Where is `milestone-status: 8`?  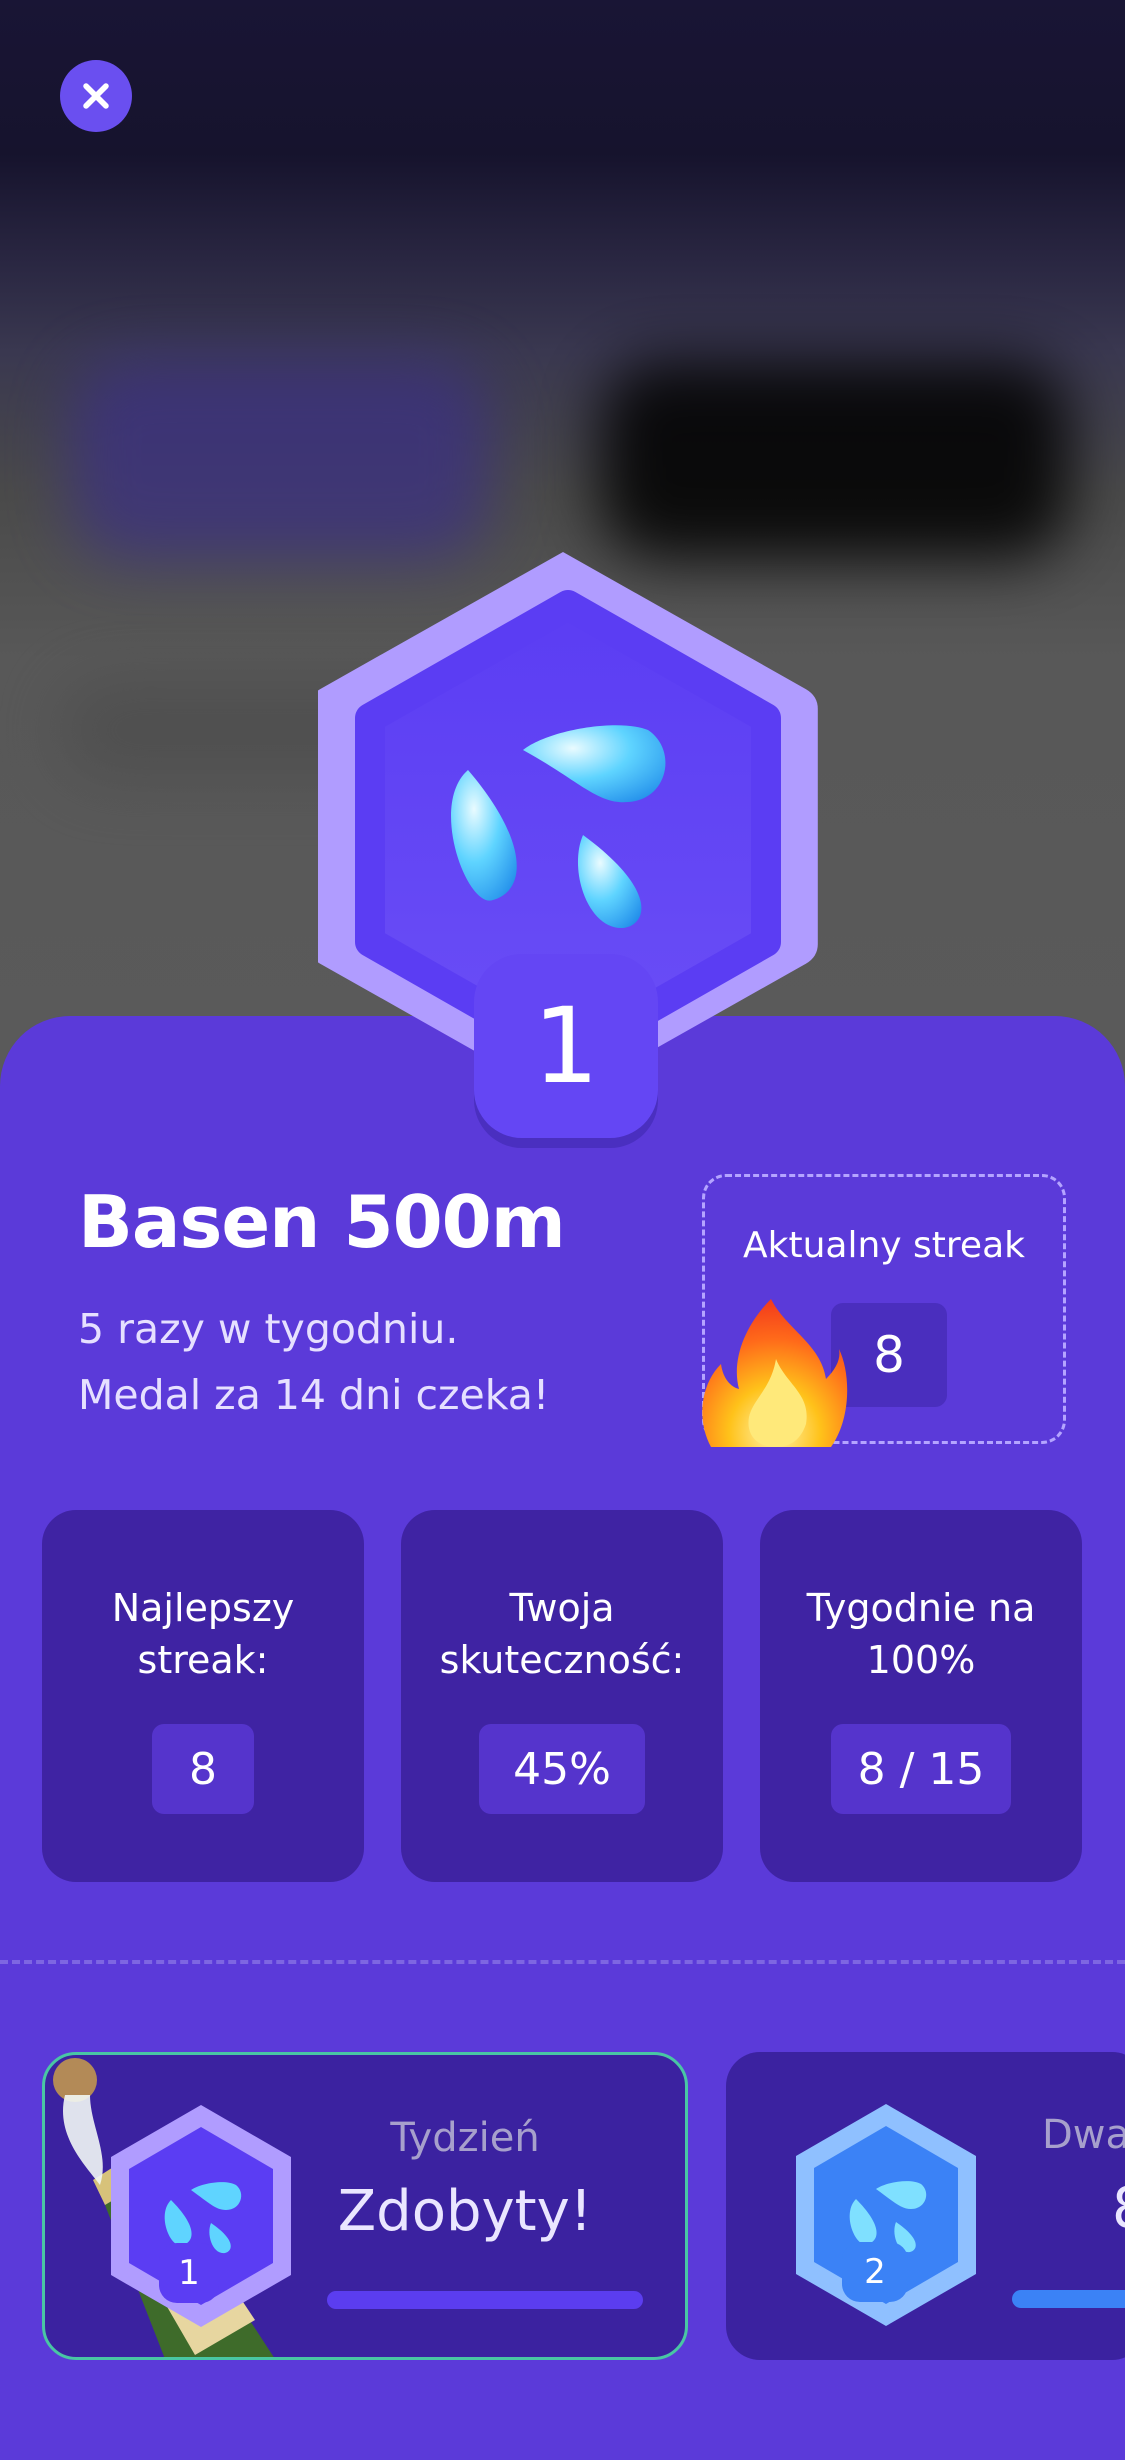 milestone-status: 8 is located at coordinates (1118, 2208).